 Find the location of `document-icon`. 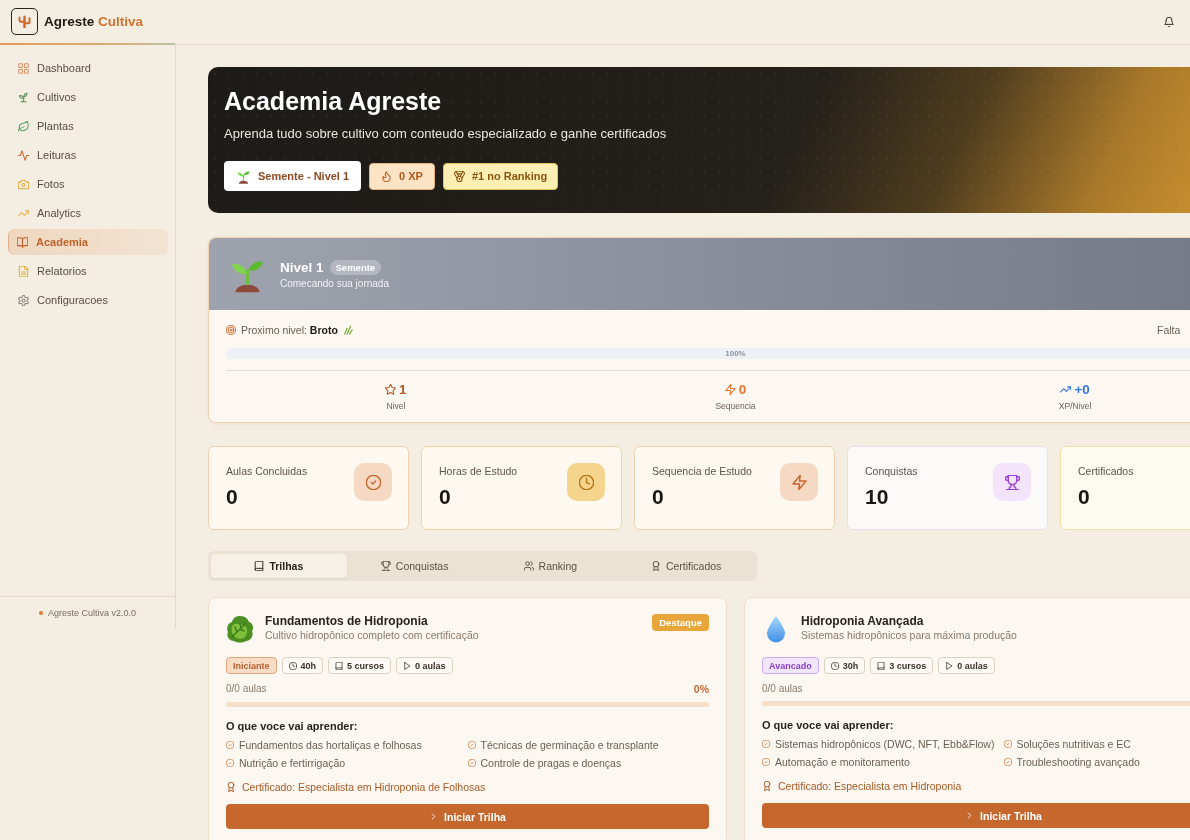

document-icon is located at coordinates (23, 271).